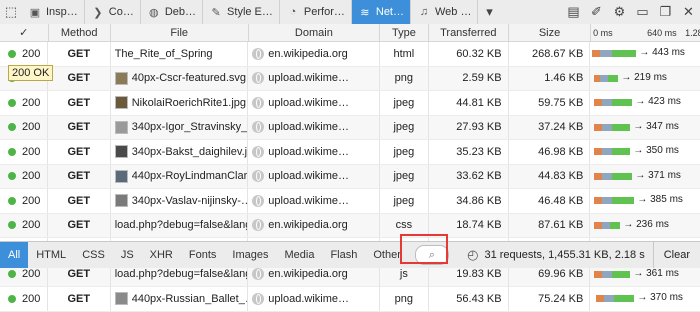  What do you see at coordinates (127, 255) in the screenshot?
I see `filter-js: JS` at bounding box center [127, 255].